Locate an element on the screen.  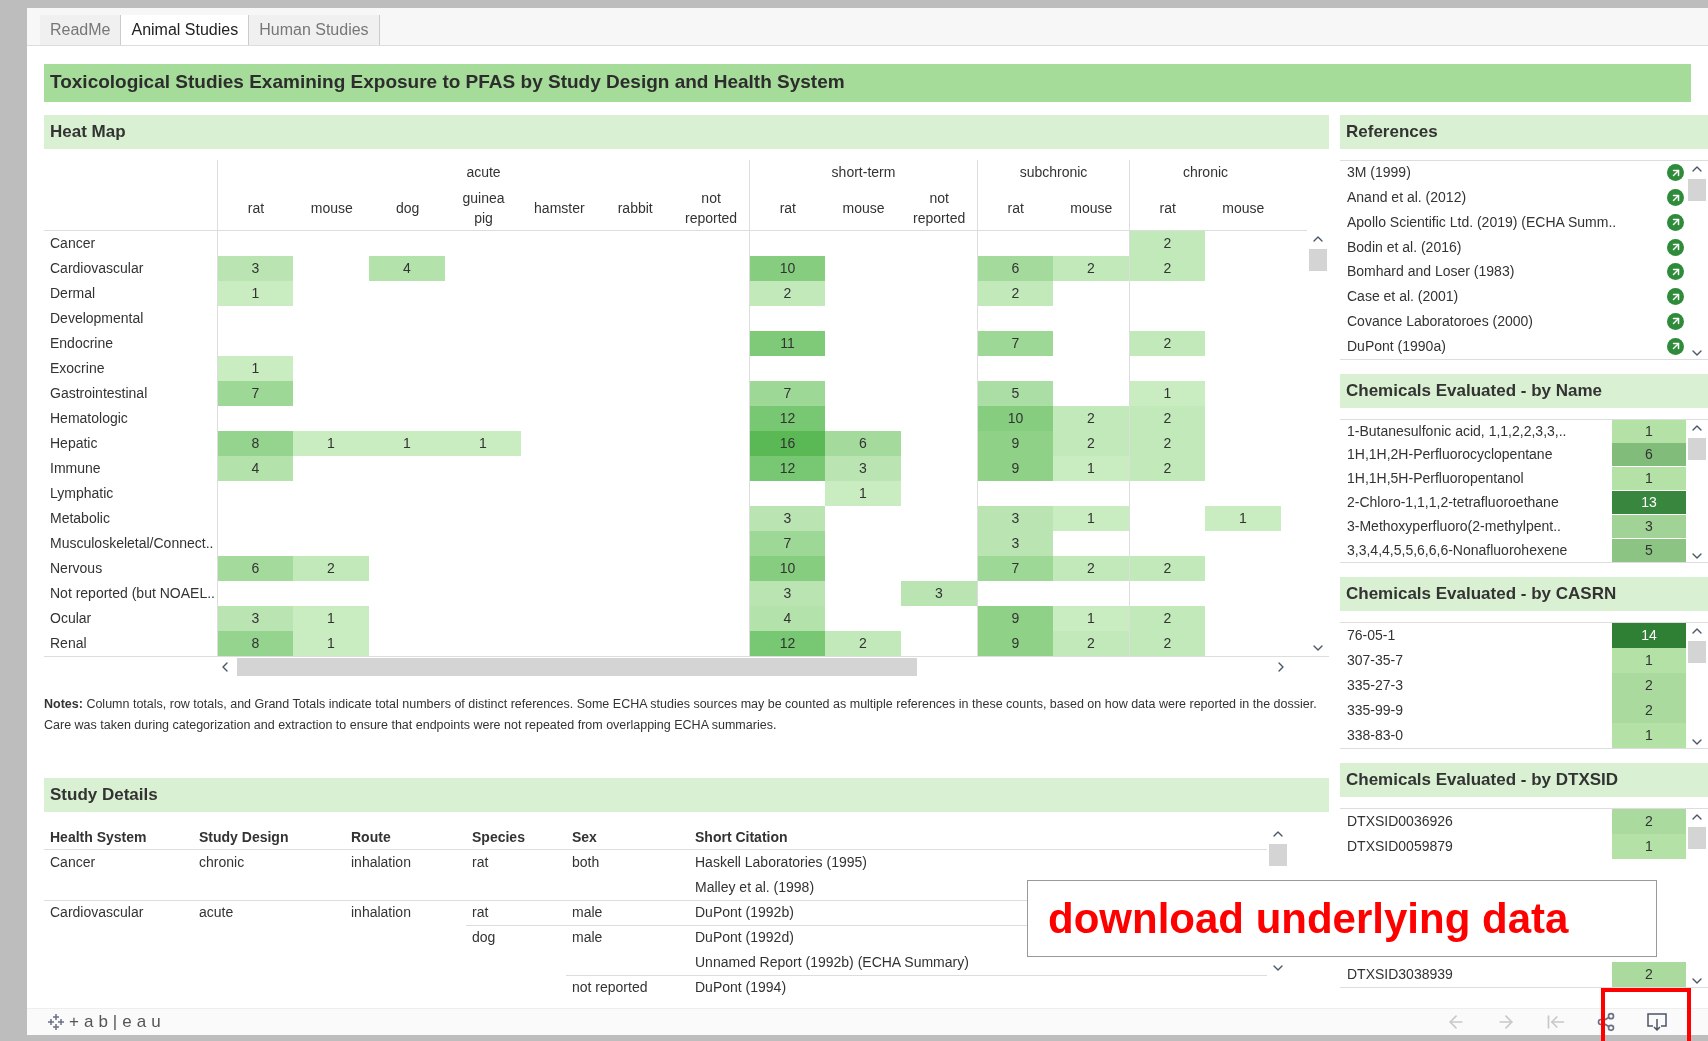
heat-cell: 11 is located at coordinates (787, 343).